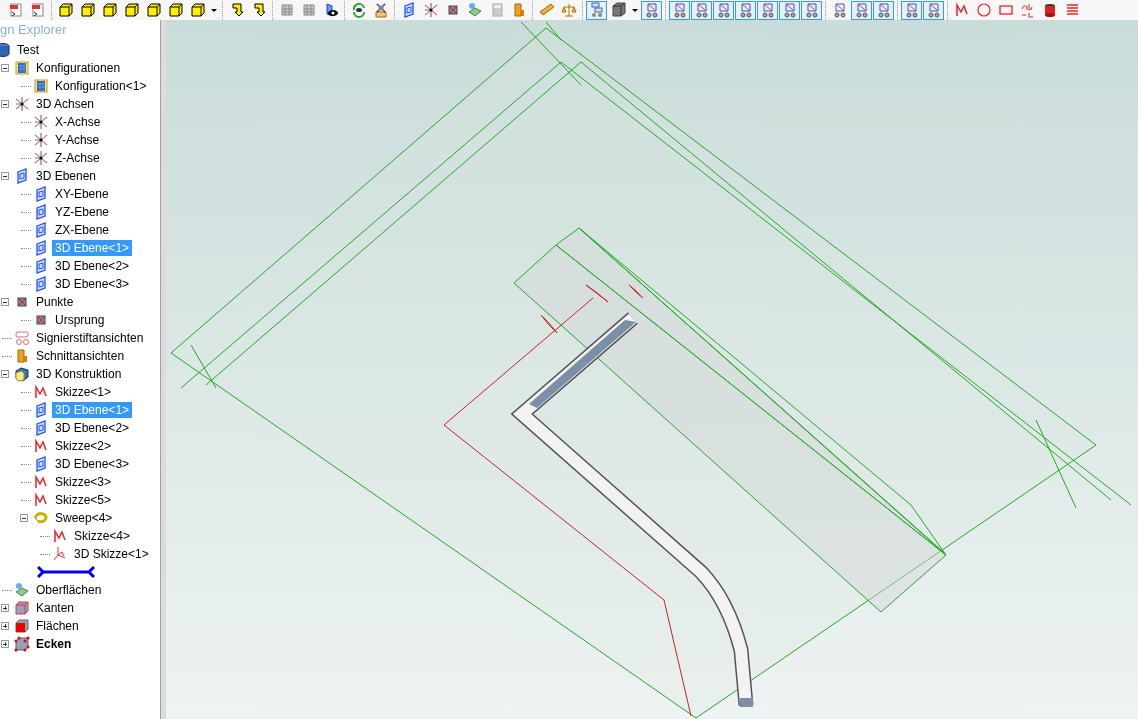 The image size is (1138, 719). I want to click on tree-item: Signierstiftansichten, so click(90, 338).